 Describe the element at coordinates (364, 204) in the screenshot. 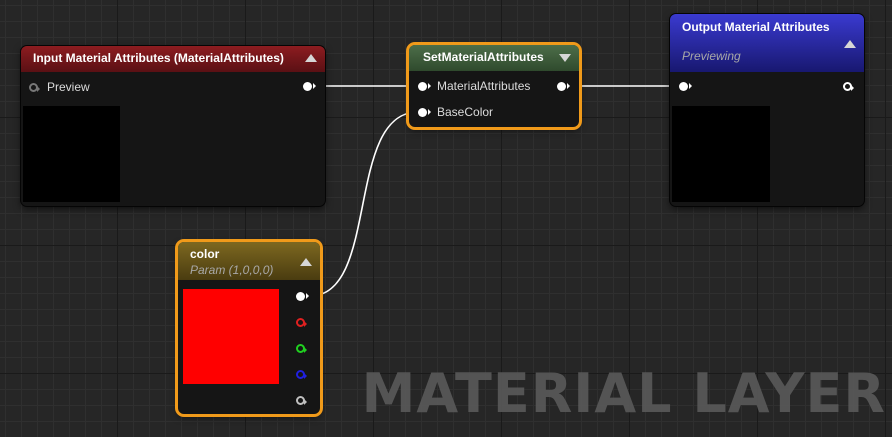

I see `wire-color-to-basecolor` at that location.